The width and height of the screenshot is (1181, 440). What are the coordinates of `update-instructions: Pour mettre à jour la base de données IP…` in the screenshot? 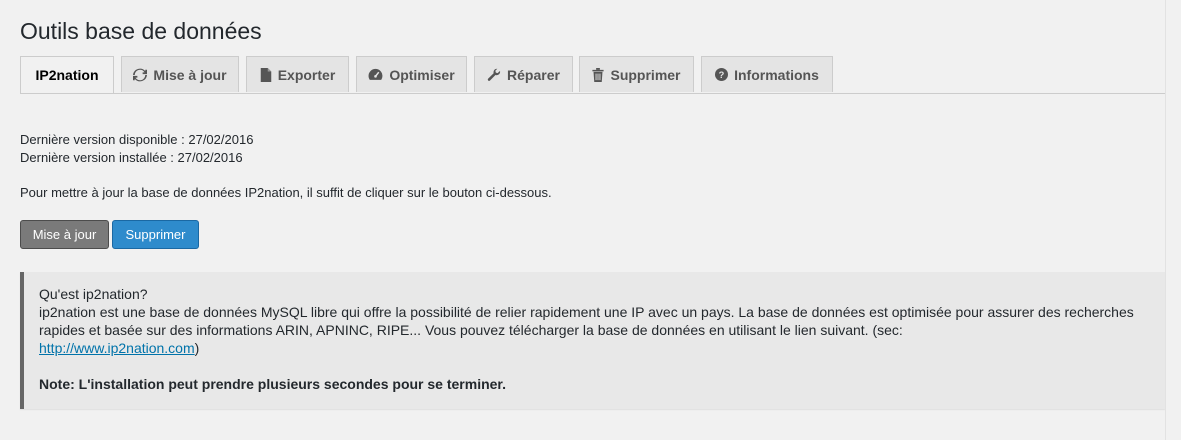 It's located at (286, 192).